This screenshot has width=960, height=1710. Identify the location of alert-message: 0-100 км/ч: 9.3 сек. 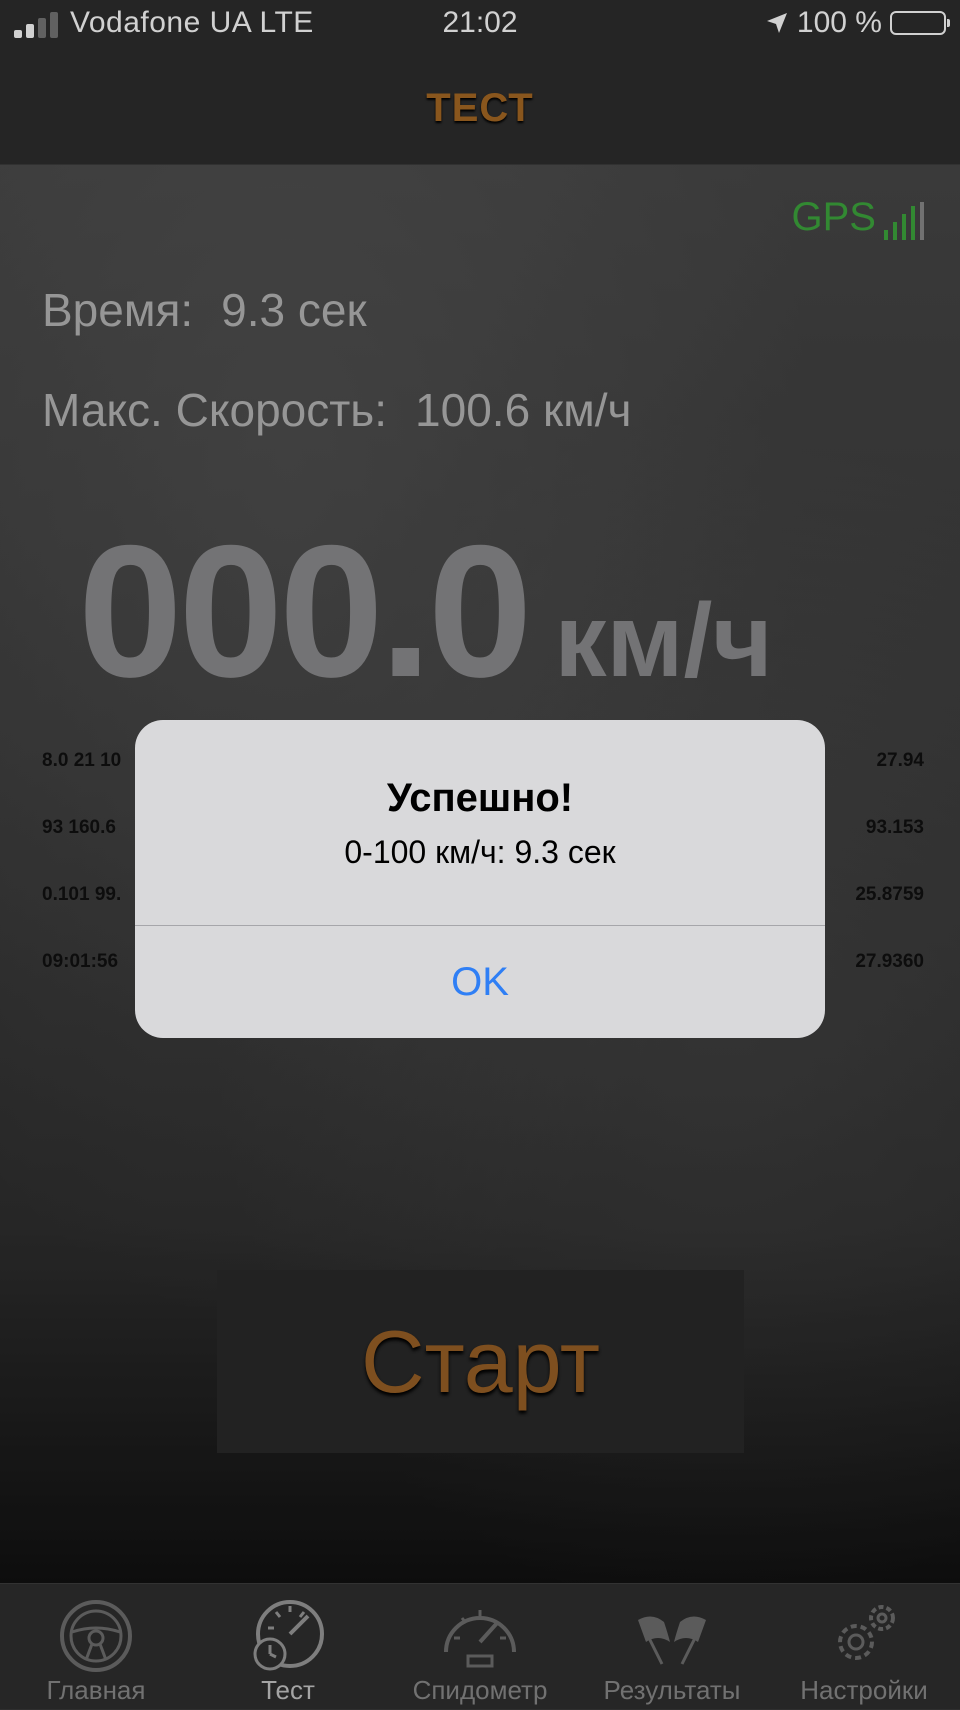
(480, 852).